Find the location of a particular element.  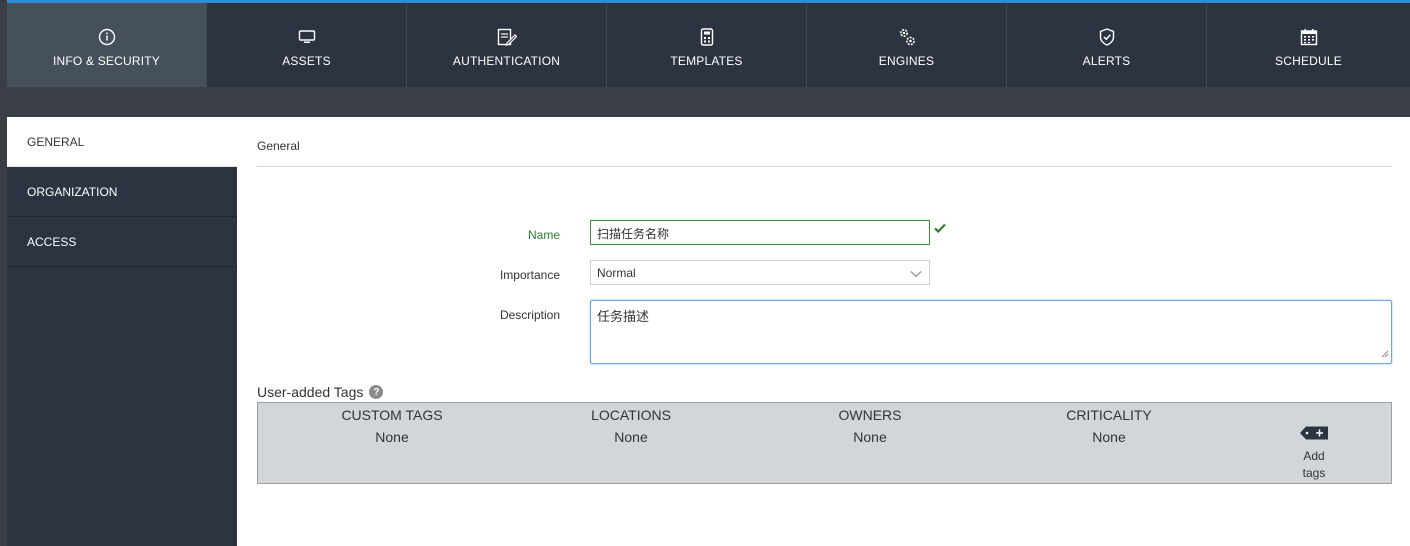

tab-engines: ENGINES is located at coordinates (907, 45).